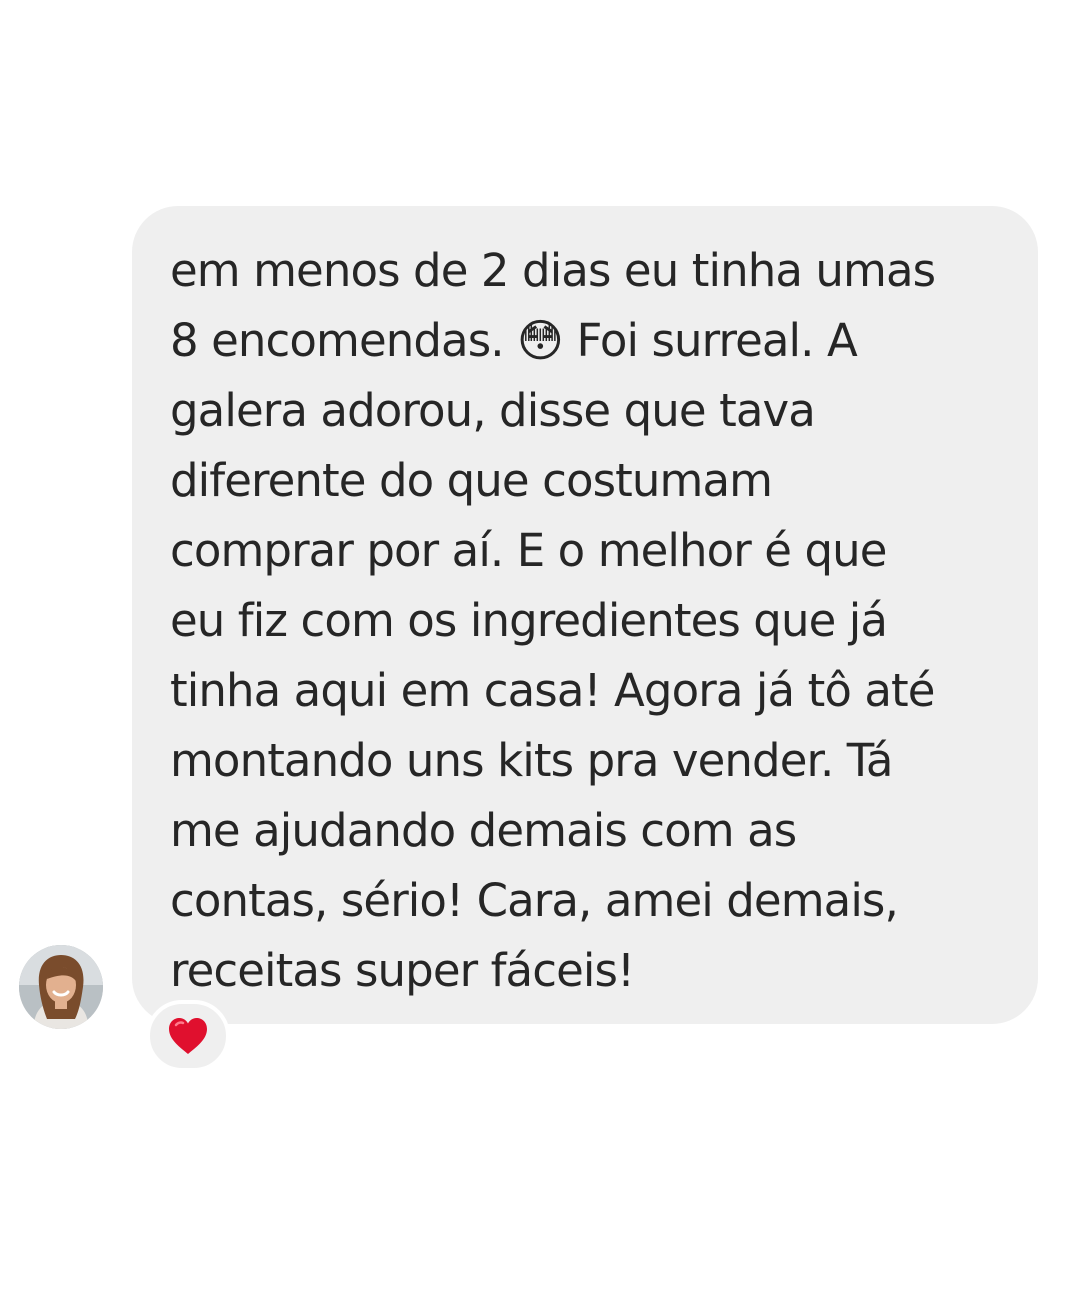 The image size is (1080, 1300). I want to click on heart-reaction, so click(188, 1036).